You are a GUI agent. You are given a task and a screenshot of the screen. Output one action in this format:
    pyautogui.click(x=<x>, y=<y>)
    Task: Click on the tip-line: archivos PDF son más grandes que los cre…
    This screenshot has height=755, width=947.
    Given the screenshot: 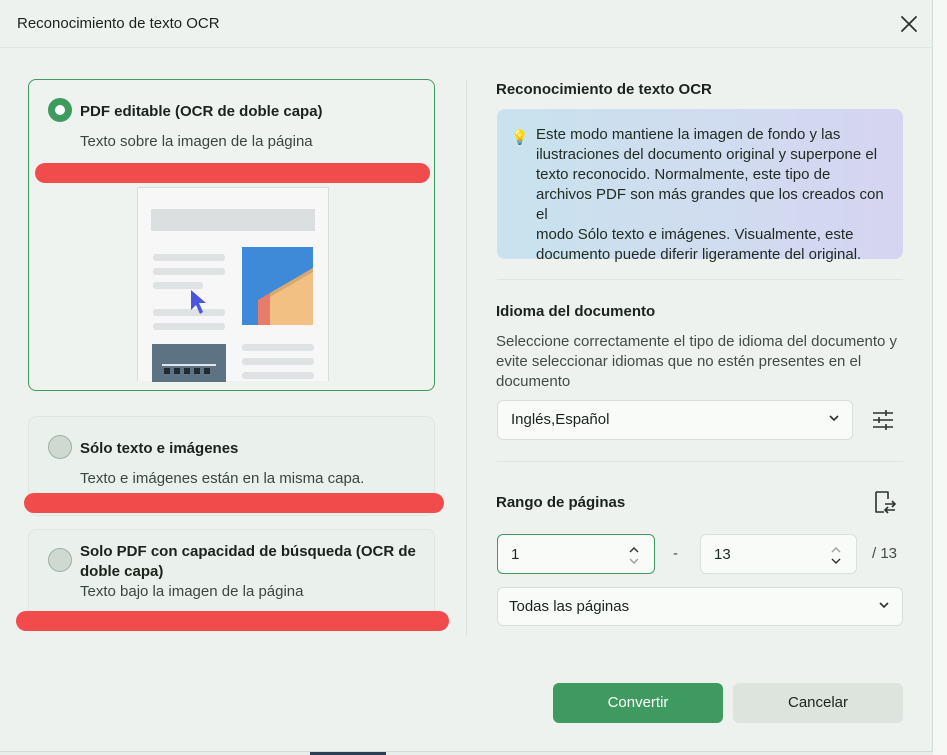 What is the action you would take?
    pyautogui.click(x=710, y=204)
    